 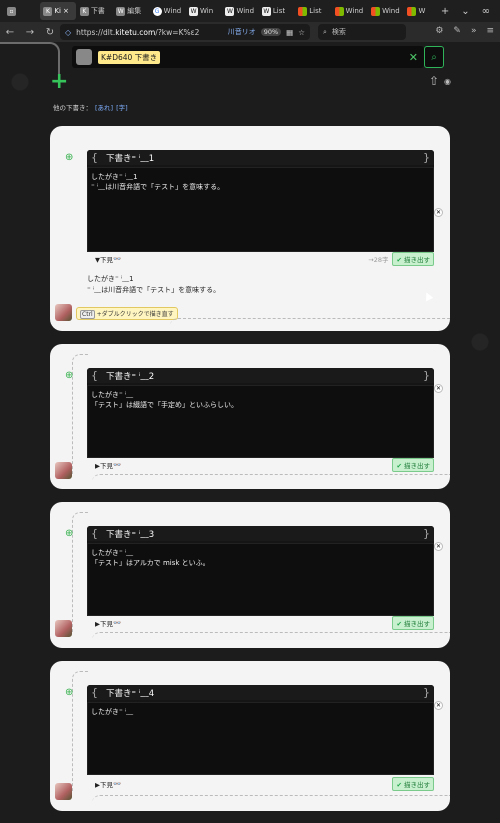 What do you see at coordinates (434, 57) in the screenshot?
I see `search-go-button: ⌕` at bounding box center [434, 57].